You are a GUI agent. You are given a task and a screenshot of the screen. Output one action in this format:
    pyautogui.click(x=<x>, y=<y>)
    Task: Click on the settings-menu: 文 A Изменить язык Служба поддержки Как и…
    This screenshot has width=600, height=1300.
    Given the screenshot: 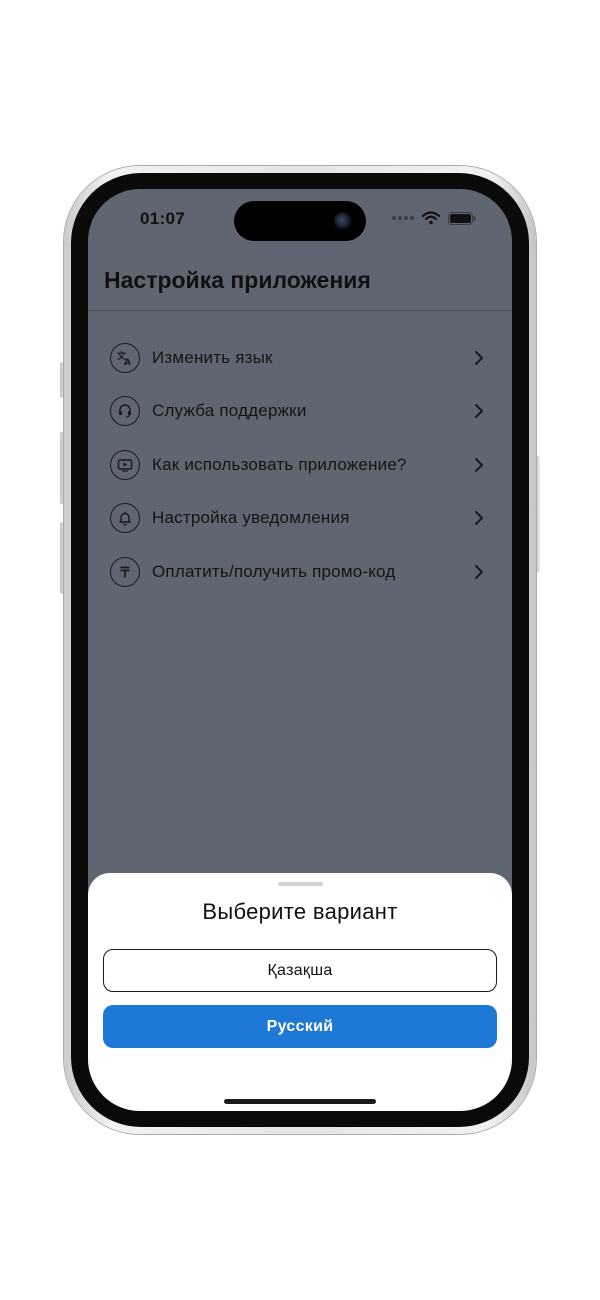 What is the action you would take?
    pyautogui.click(x=299, y=465)
    